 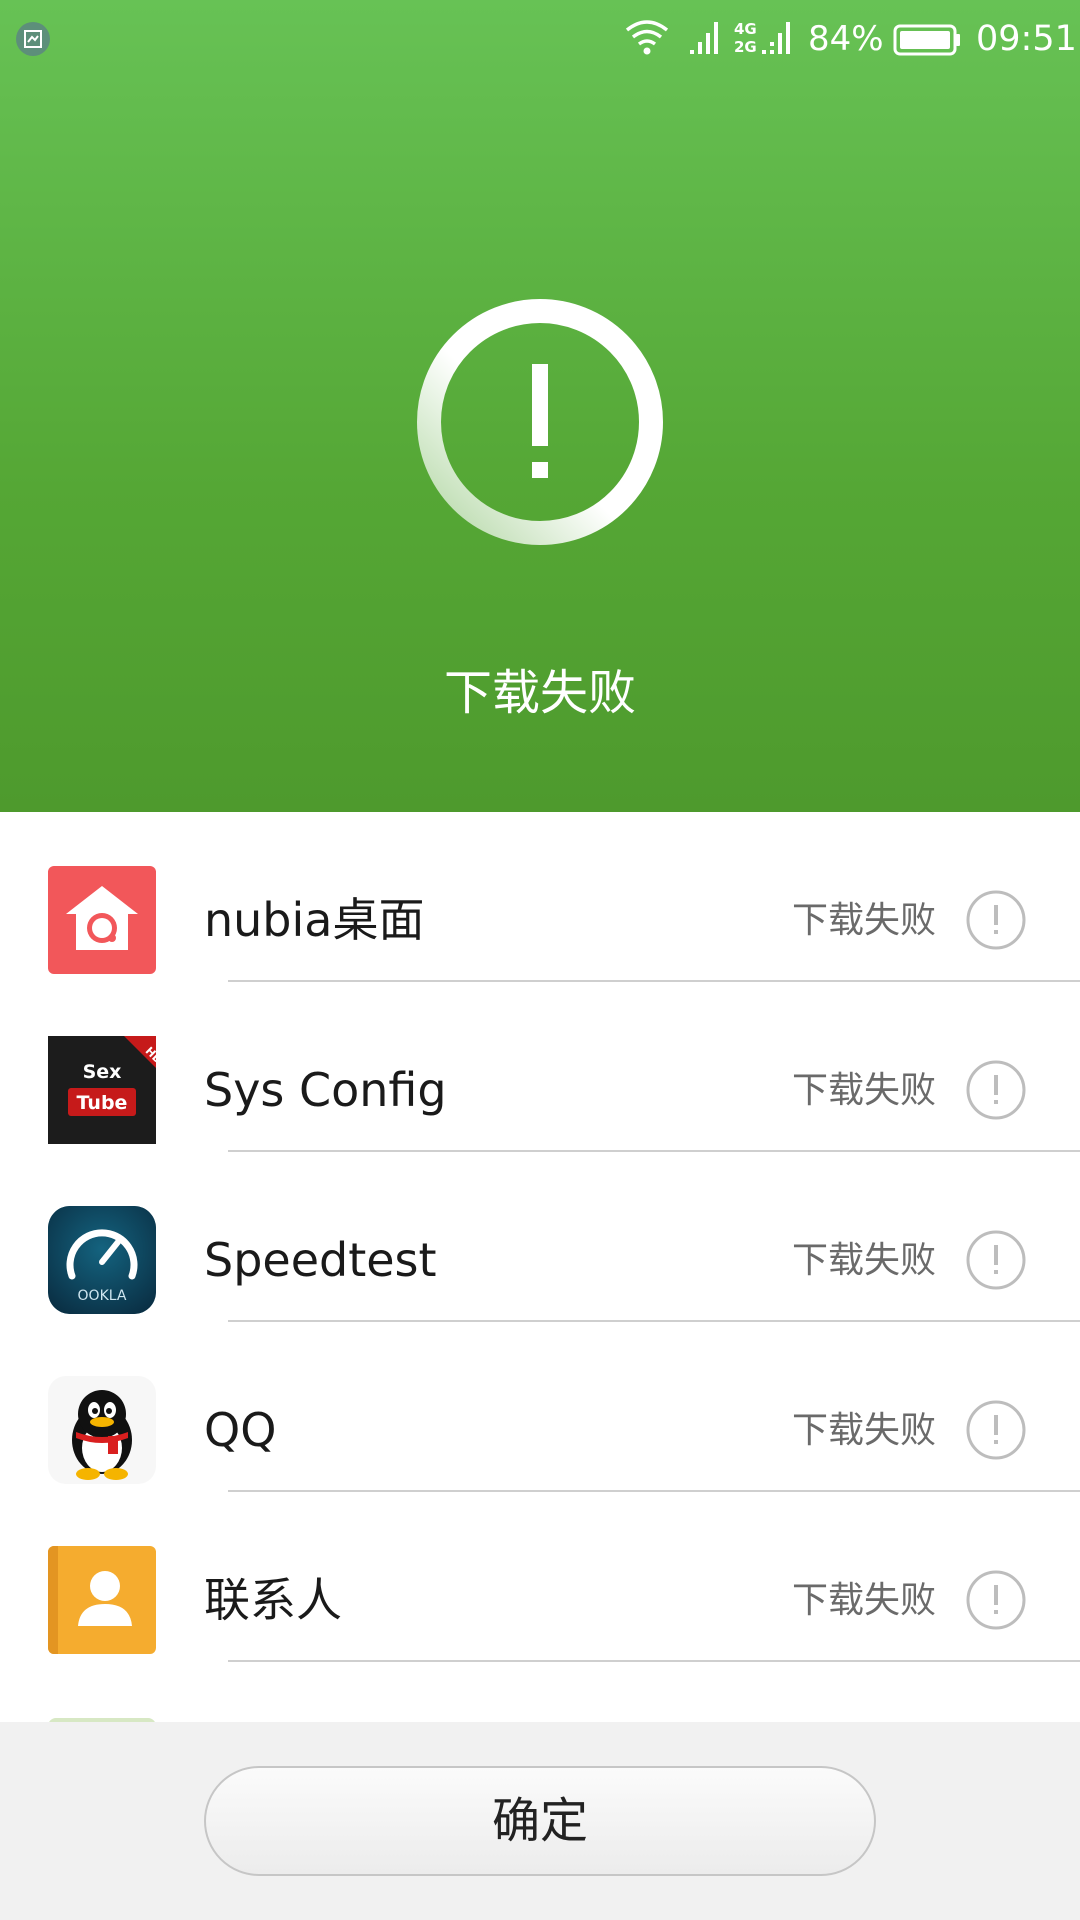 I want to click on list-item: OOKLA Speedtest 下载失败, so click(x=540, y=1237).